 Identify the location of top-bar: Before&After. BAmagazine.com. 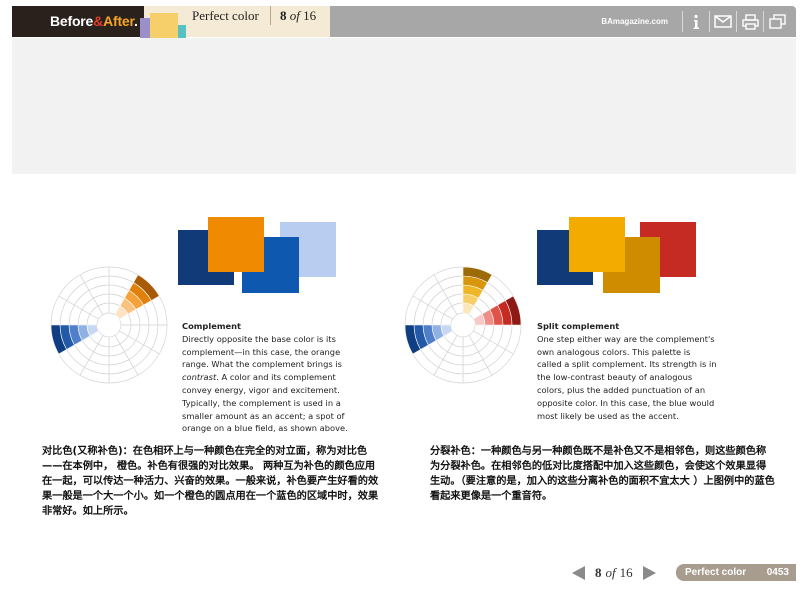
(404, 21).